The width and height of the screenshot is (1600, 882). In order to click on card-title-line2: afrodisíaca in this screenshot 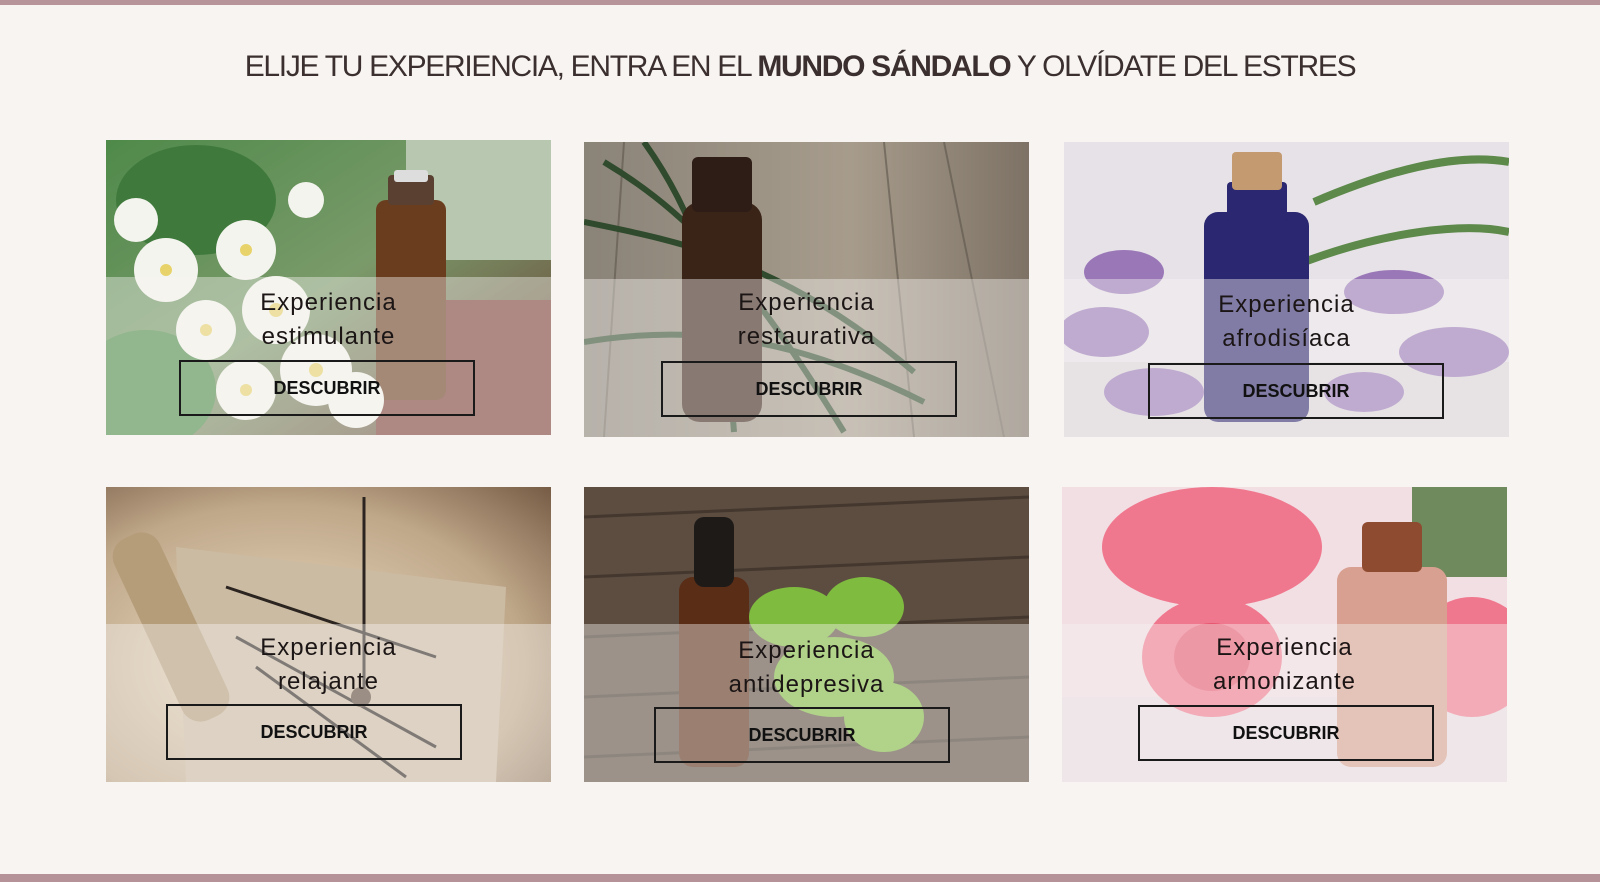, I will do `click(1286, 338)`.